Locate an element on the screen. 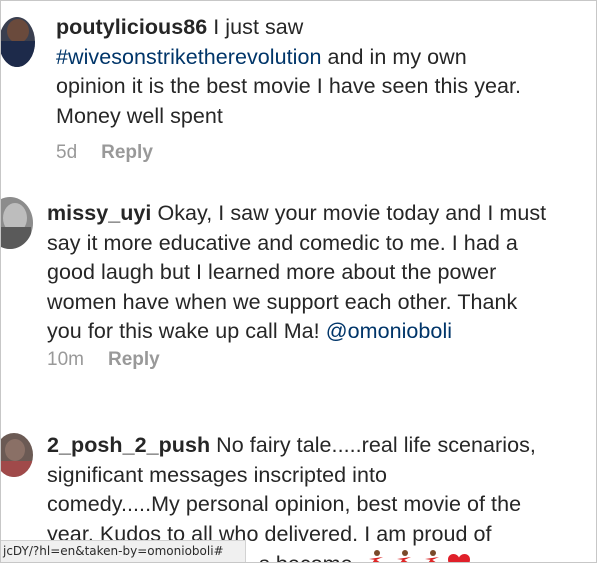  comment-meta: 5d Reply is located at coordinates (104, 153).